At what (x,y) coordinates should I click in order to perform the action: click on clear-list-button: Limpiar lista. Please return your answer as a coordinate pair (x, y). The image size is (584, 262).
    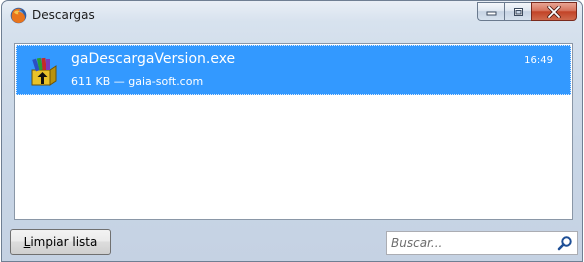
    Looking at the image, I should click on (60, 242).